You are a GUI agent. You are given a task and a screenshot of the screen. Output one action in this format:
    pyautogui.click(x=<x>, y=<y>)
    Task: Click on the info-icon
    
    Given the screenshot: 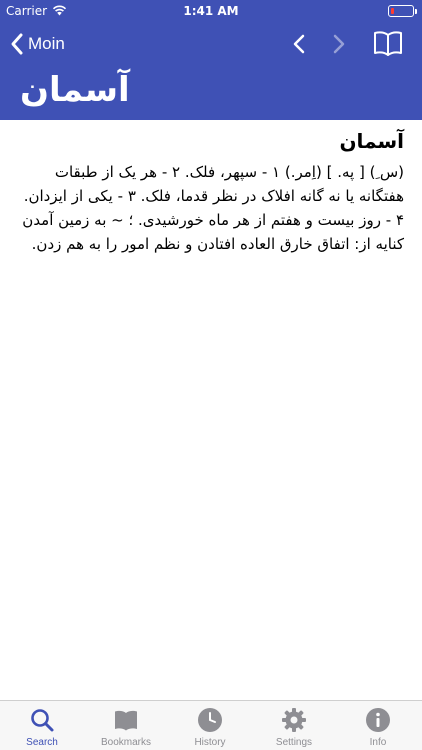 What is the action you would take?
    pyautogui.click(x=378, y=720)
    